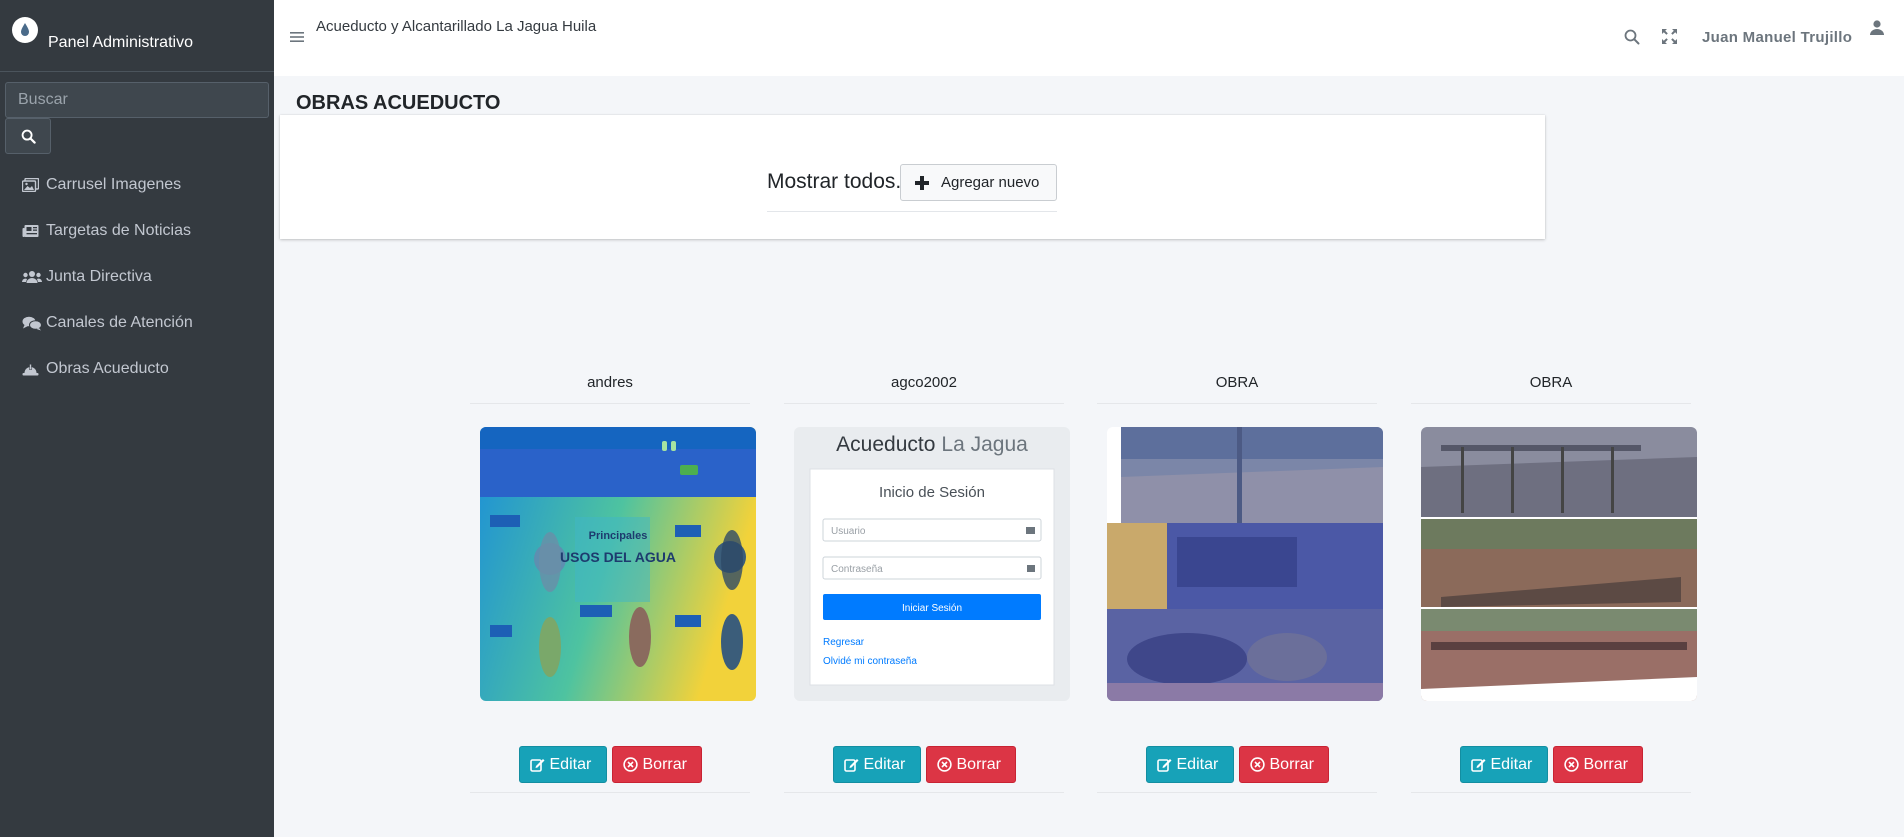  Describe the element at coordinates (932, 492) in the screenshot. I see `login-title: Inicio de Sesión` at that location.